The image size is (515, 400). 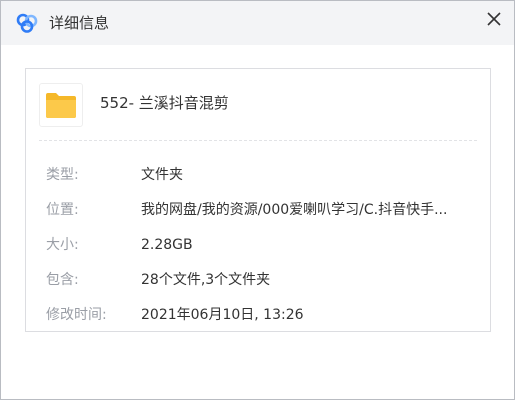 I want to click on baidu-netdisk-logo-icon, so click(x=27, y=23).